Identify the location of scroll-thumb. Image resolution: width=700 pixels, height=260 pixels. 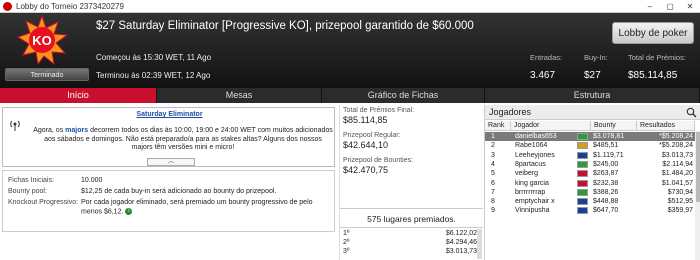
(698, 167).